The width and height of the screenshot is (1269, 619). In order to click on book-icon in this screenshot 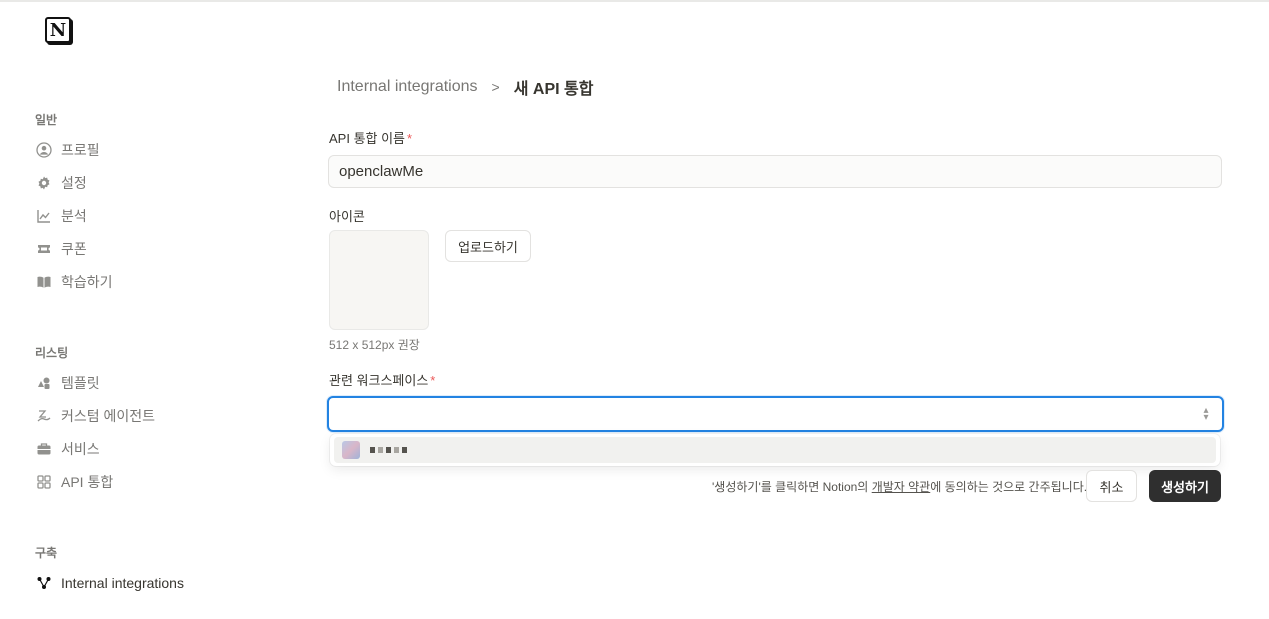, I will do `click(44, 282)`.